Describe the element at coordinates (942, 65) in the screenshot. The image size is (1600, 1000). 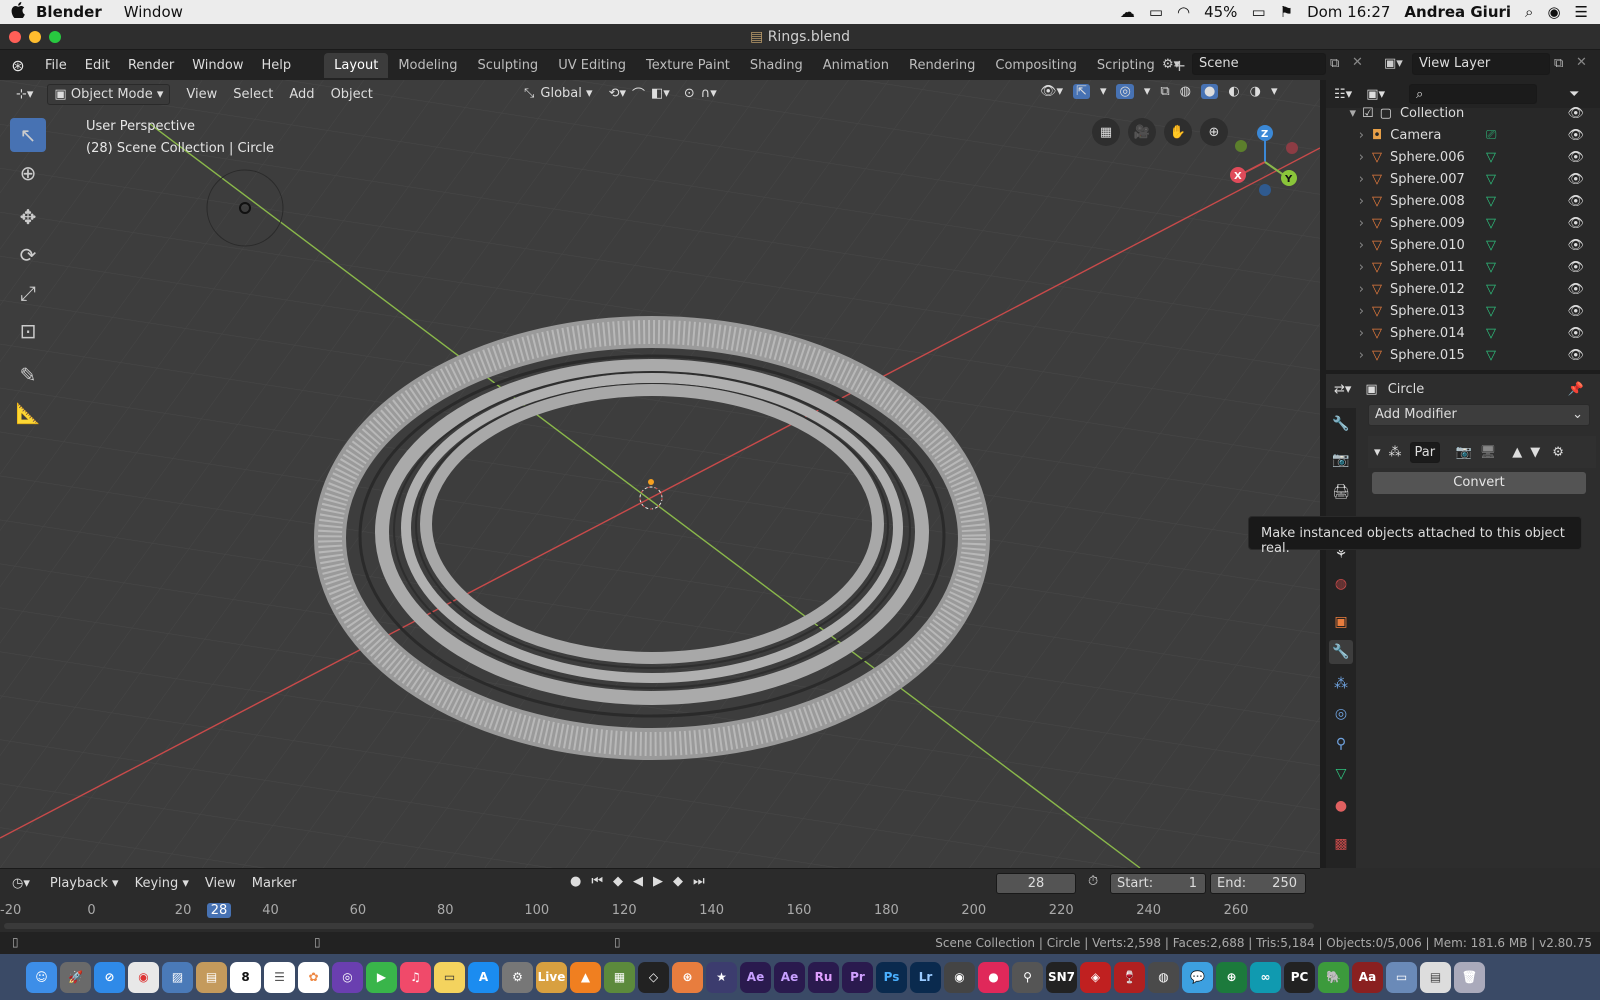
I see `tab-rendering: Rendering` at that location.